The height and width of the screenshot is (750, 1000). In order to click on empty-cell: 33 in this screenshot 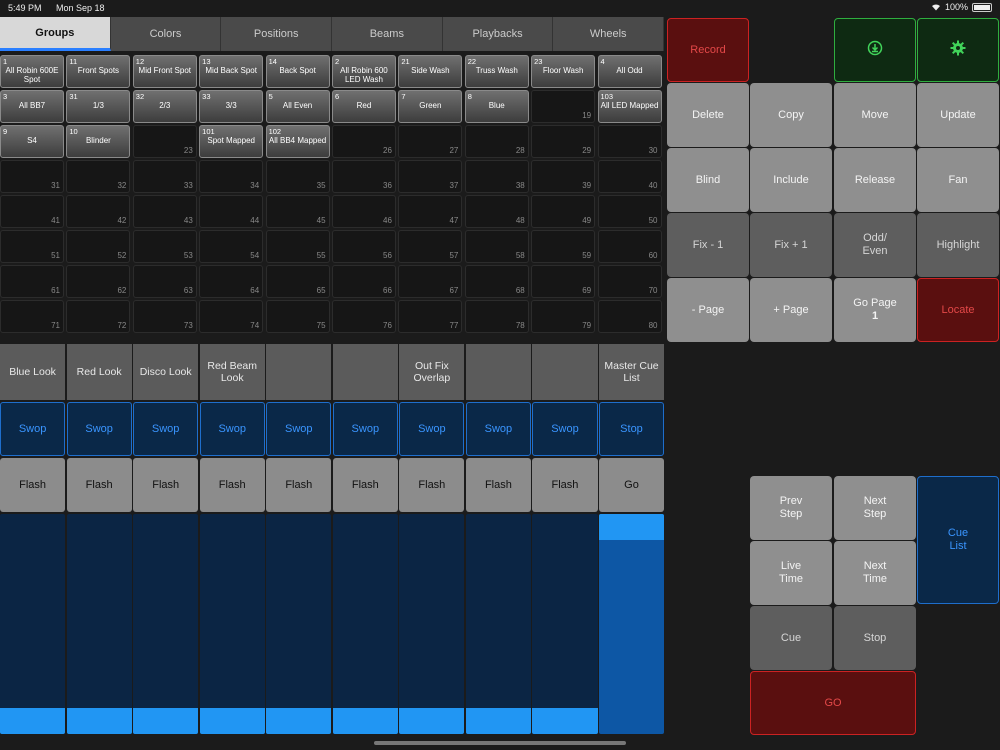, I will do `click(164, 176)`.